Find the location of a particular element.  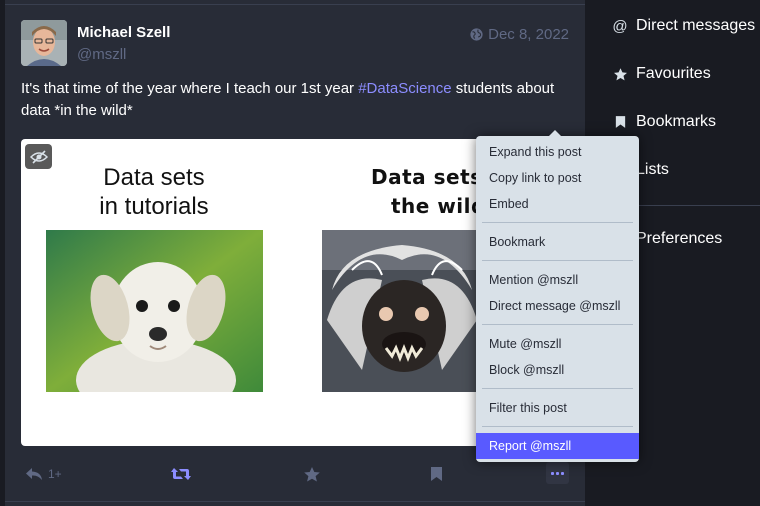

sidebar-item-favourites: Favourites is located at coordinates (661, 74).